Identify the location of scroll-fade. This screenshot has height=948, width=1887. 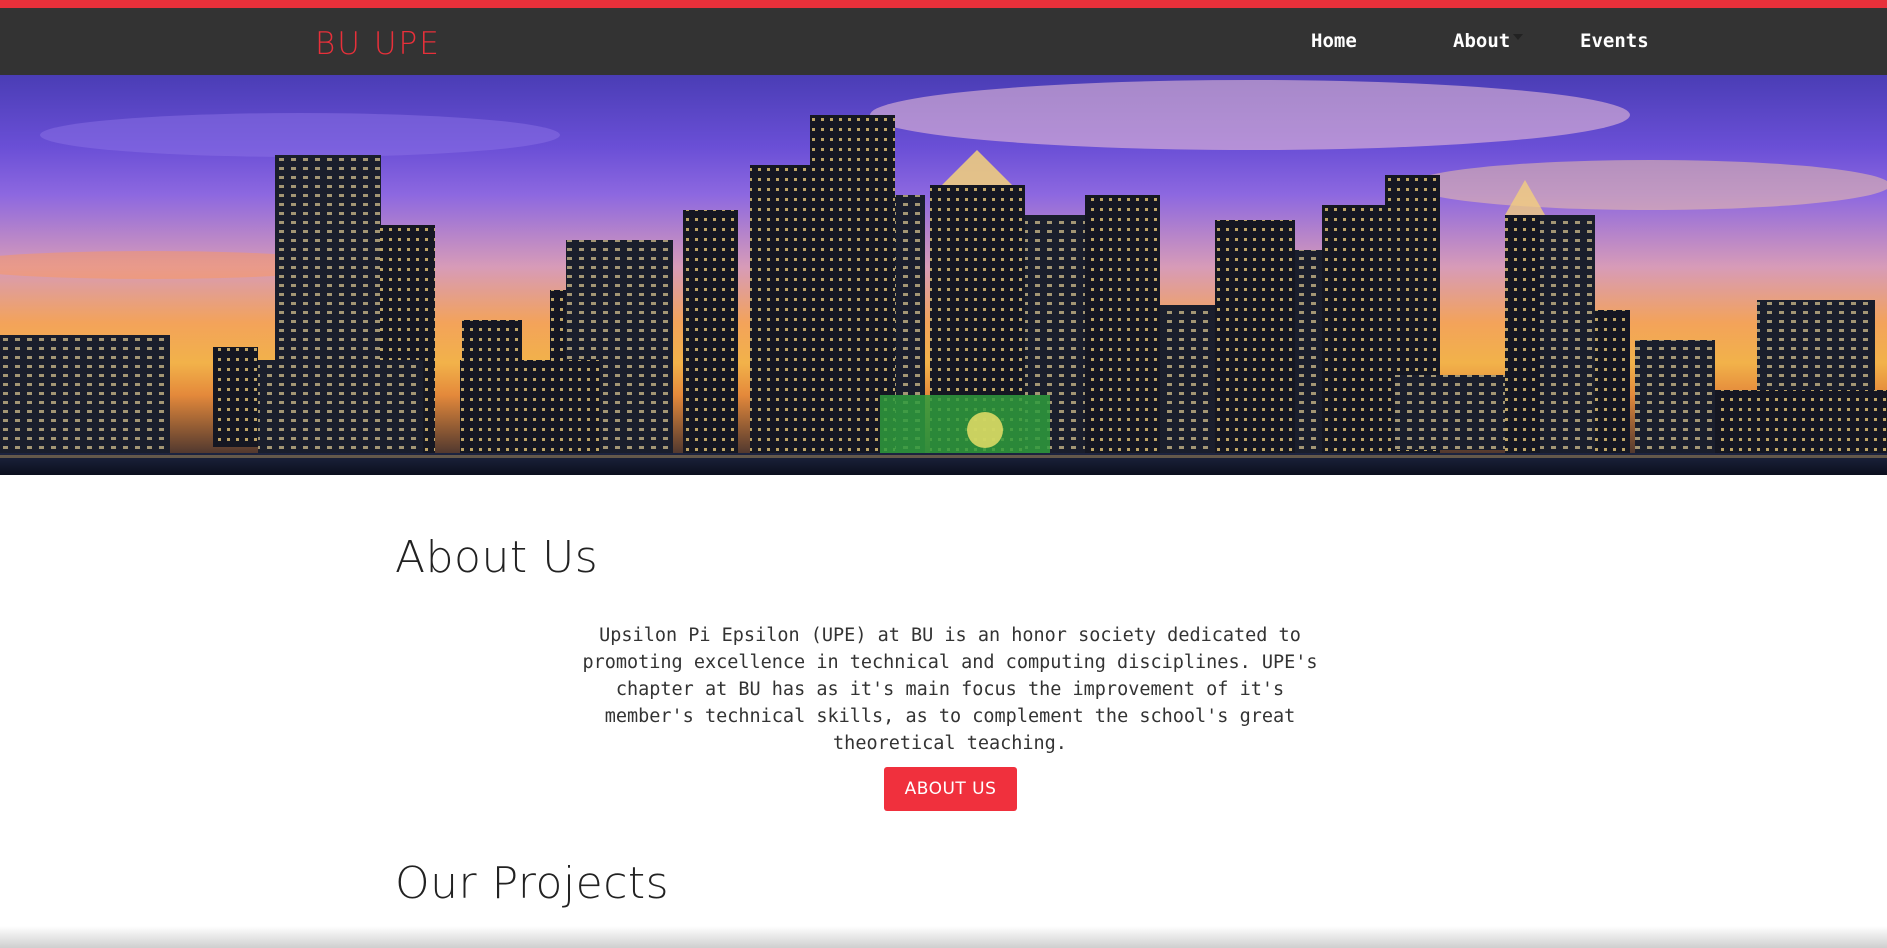
(943, 937).